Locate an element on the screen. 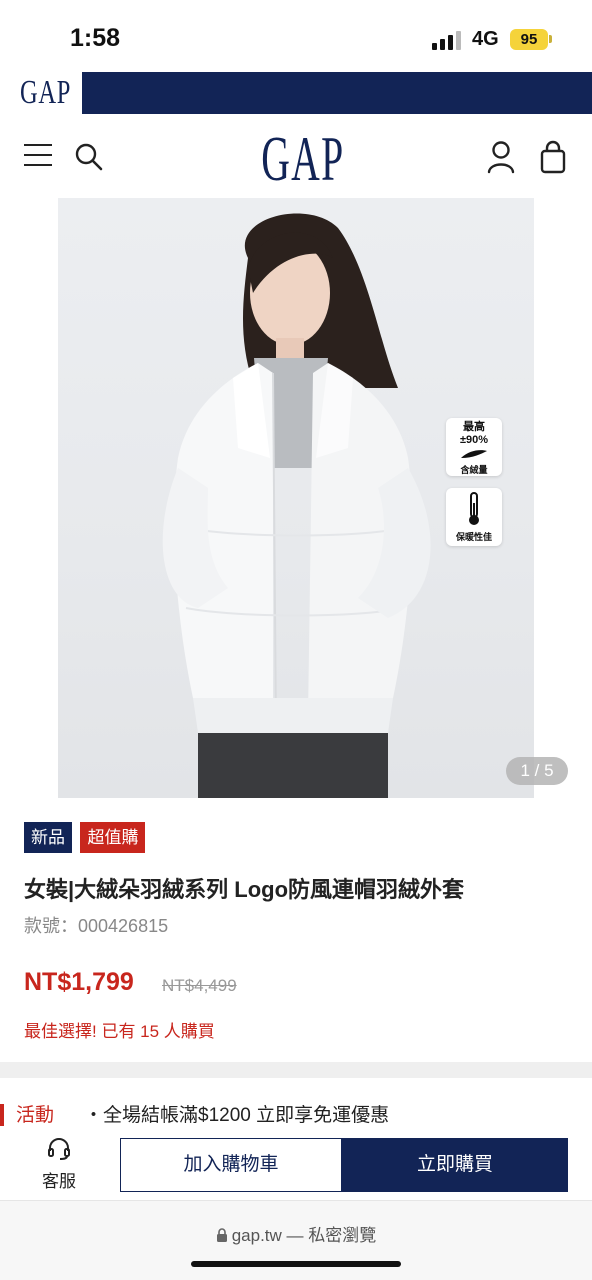 Image resolution: width=592 pixels, height=1280 pixels. network-type: 4G is located at coordinates (485, 39).